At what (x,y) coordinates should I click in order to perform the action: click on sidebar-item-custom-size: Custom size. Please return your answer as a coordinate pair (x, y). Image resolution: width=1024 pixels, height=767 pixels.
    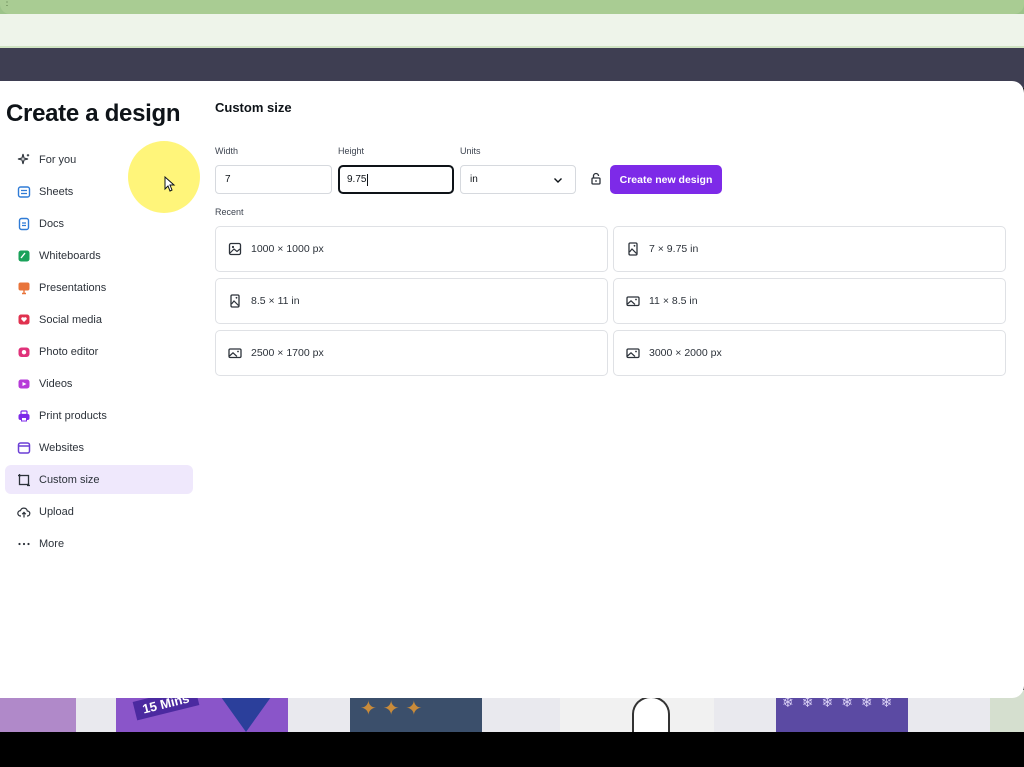
    Looking at the image, I should click on (99, 479).